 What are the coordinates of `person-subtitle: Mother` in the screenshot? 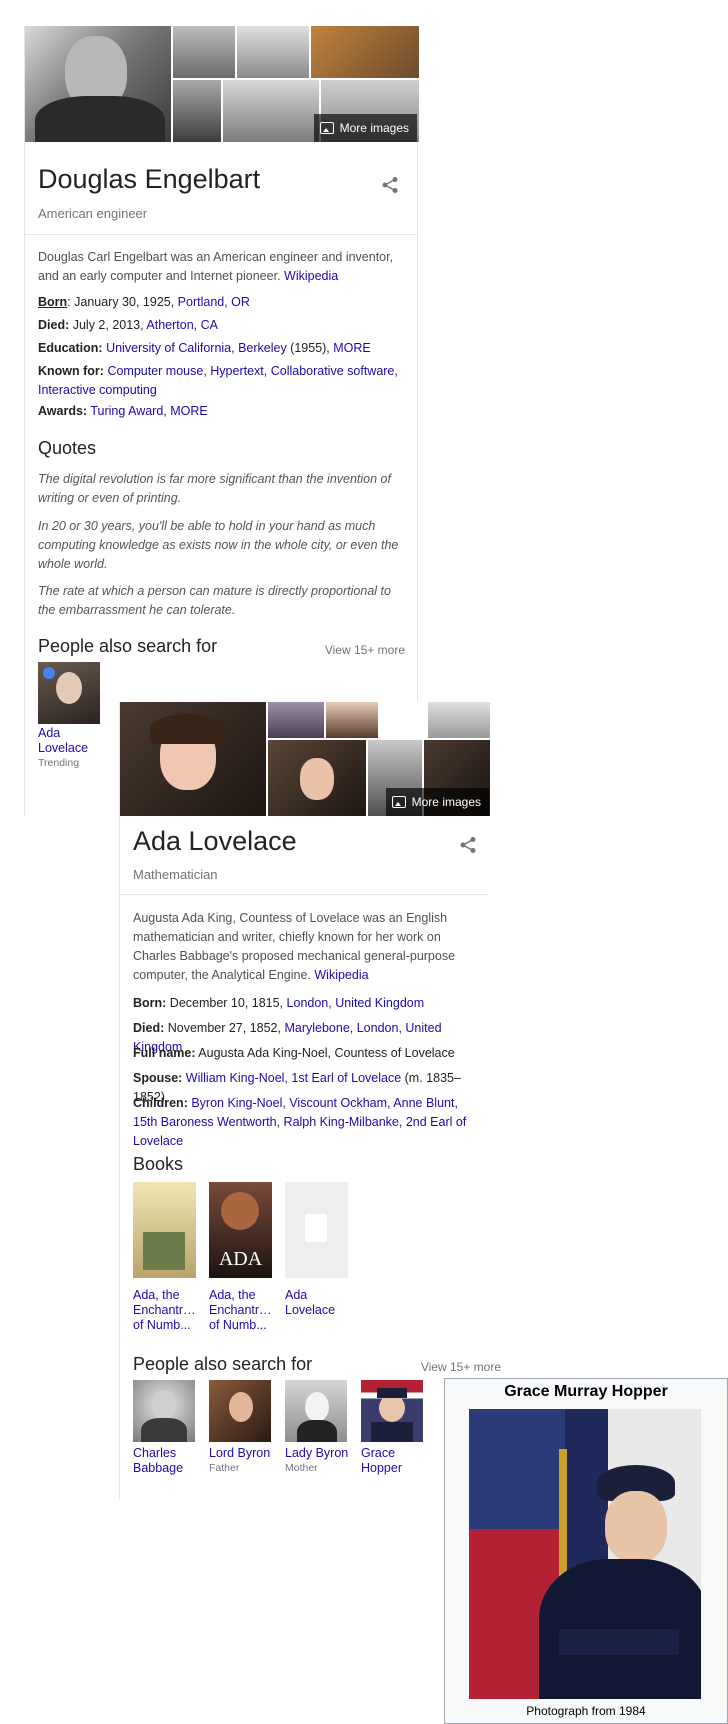 It's located at (301, 1468).